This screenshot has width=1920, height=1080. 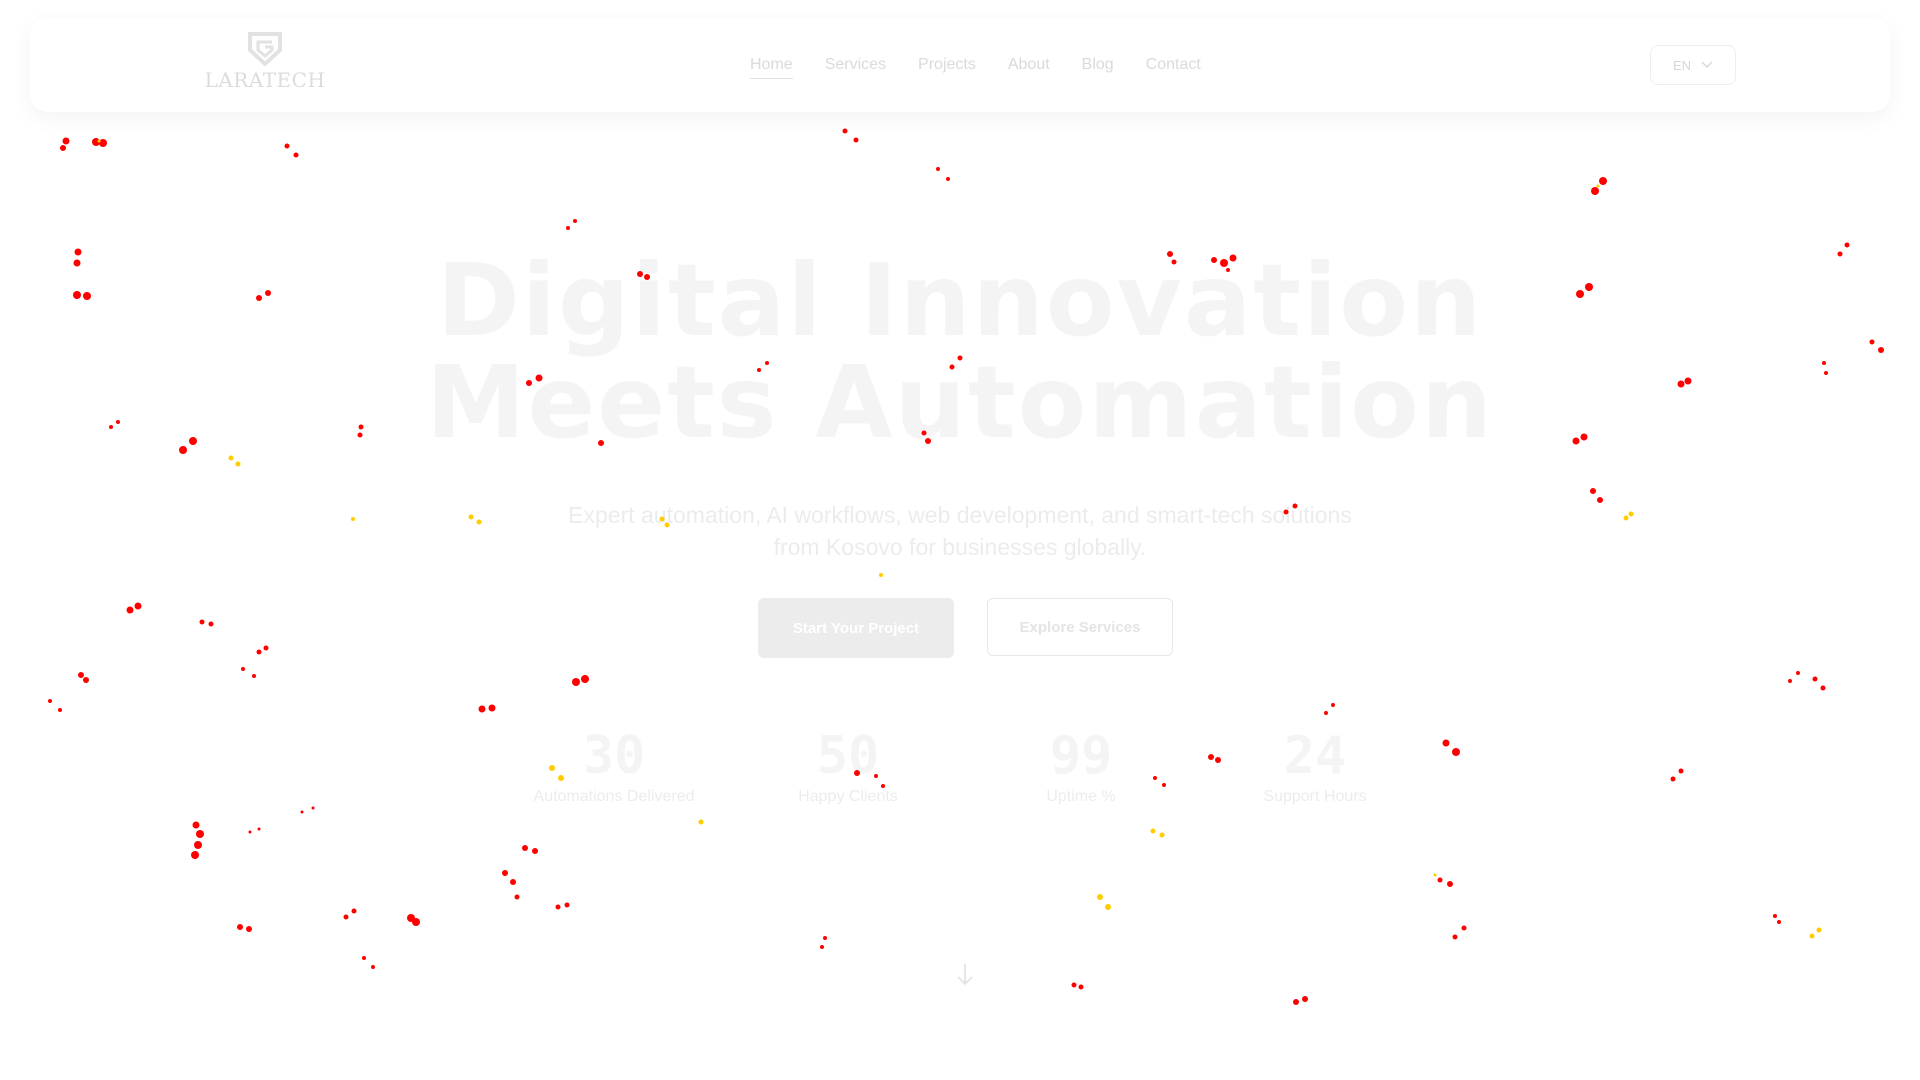 I want to click on brand-logo: LARATECH, so click(x=265, y=68).